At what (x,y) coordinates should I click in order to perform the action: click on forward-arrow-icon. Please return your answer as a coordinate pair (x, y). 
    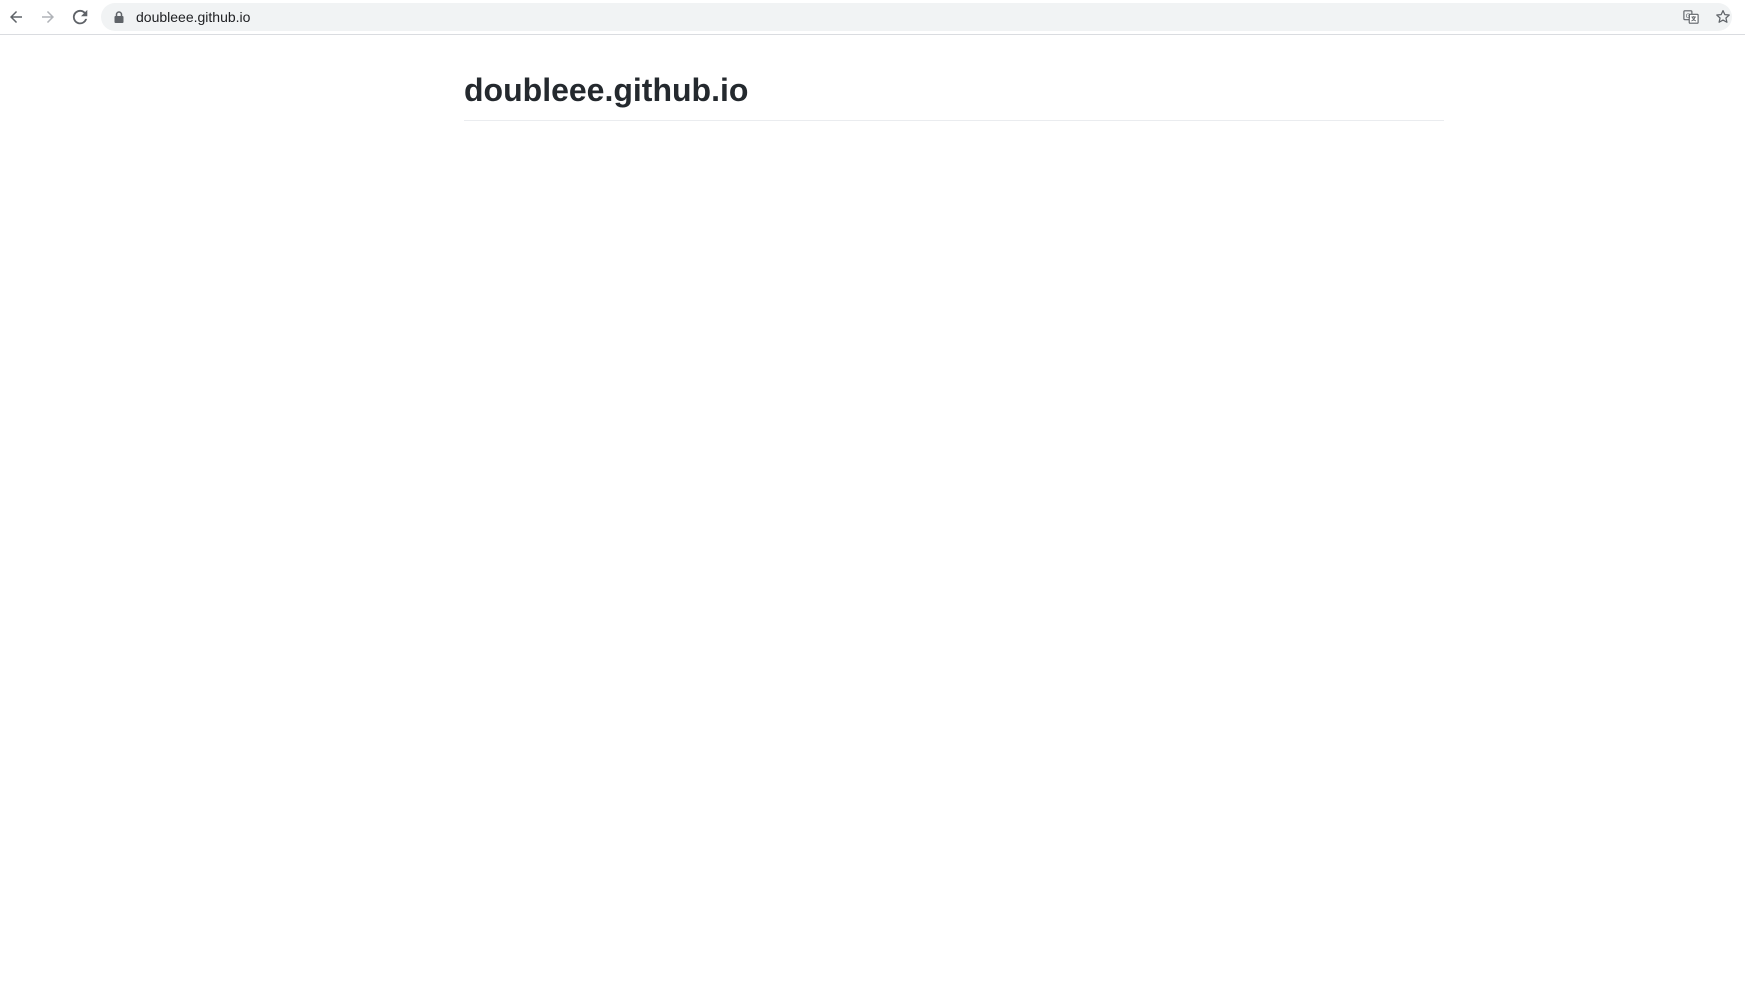
    Looking at the image, I should click on (48, 17).